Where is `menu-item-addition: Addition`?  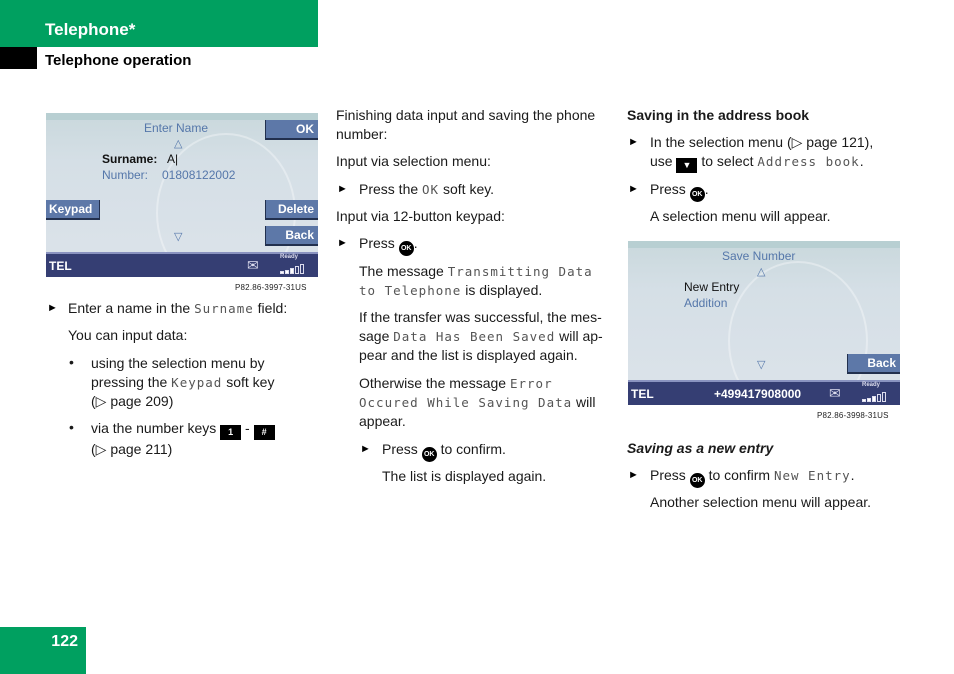
menu-item-addition: Addition is located at coordinates (705, 303).